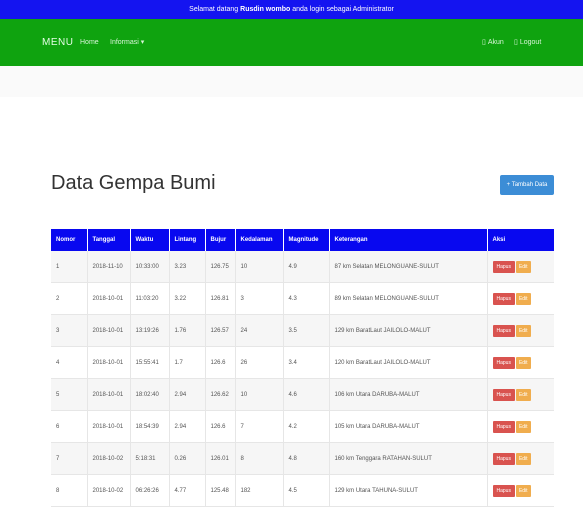 This screenshot has width=583, height=507. I want to click on welcome-username: Rusdin wombo, so click(265, 9).